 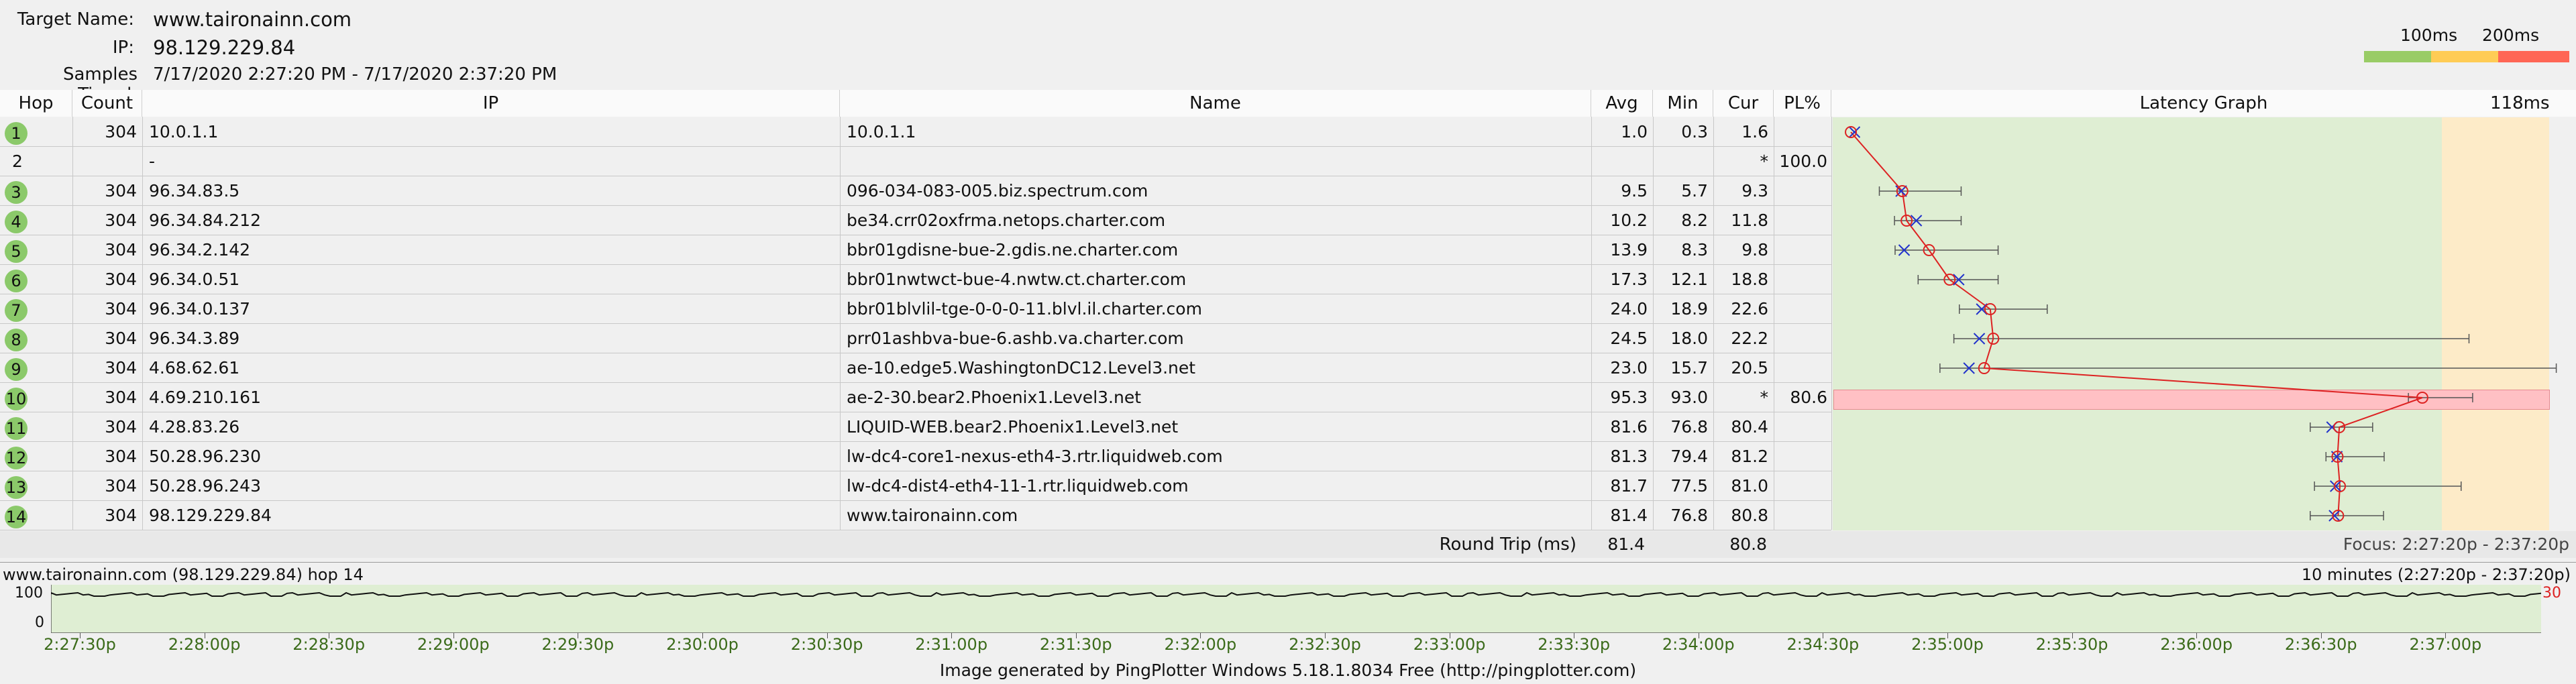 What do you see at coordinates (1619, 161) in the screenshot?
I see `hop-avg` at bounding box center [1619, 161].